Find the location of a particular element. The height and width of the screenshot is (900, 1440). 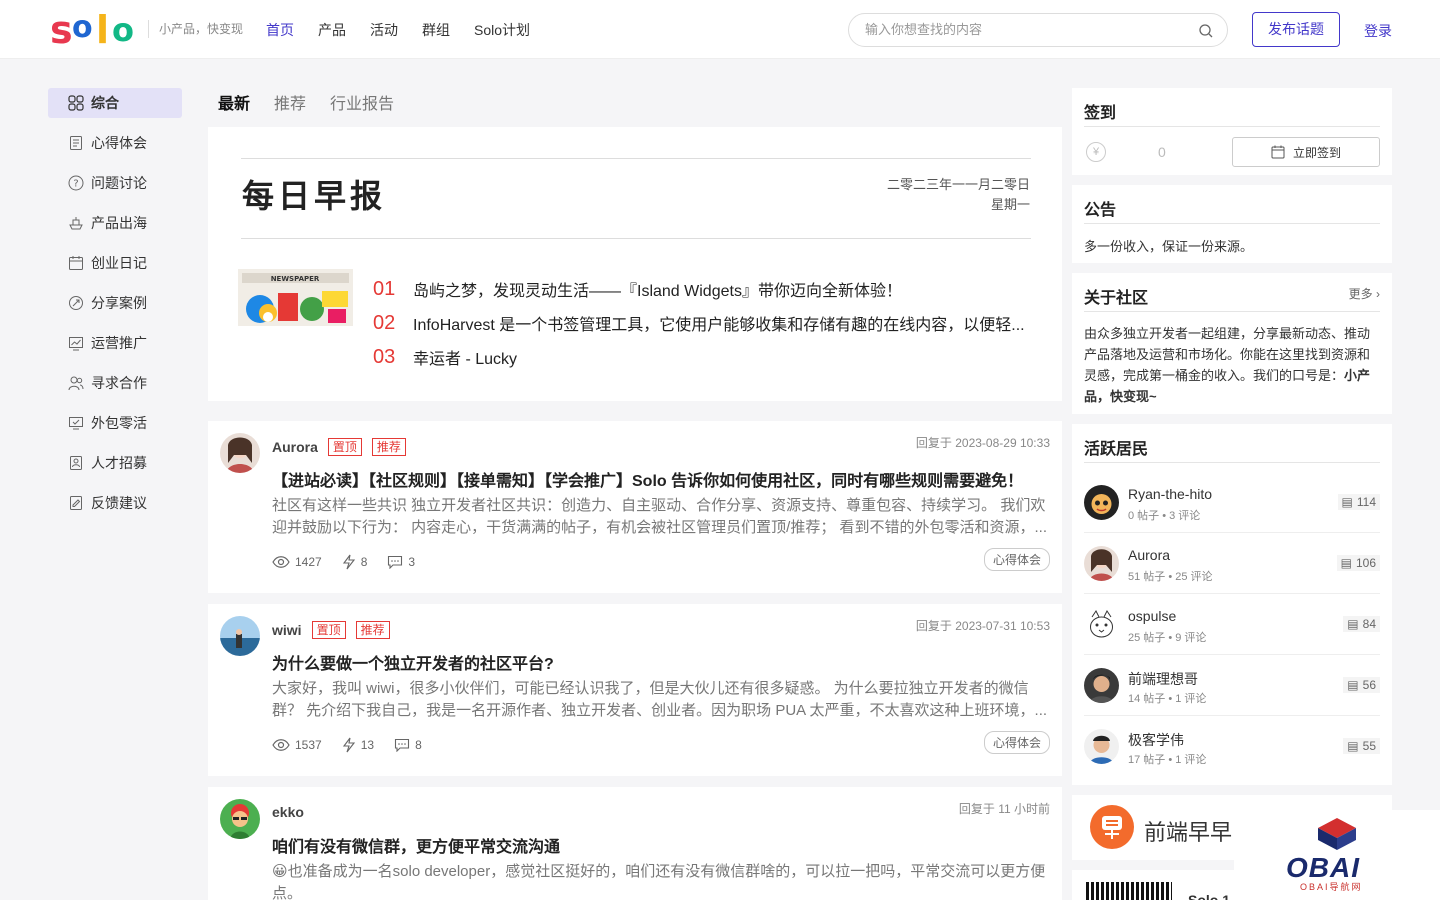

daily-report-date: 二零二三年一一月二零日 星期一 is located at coordinates (958, 195).